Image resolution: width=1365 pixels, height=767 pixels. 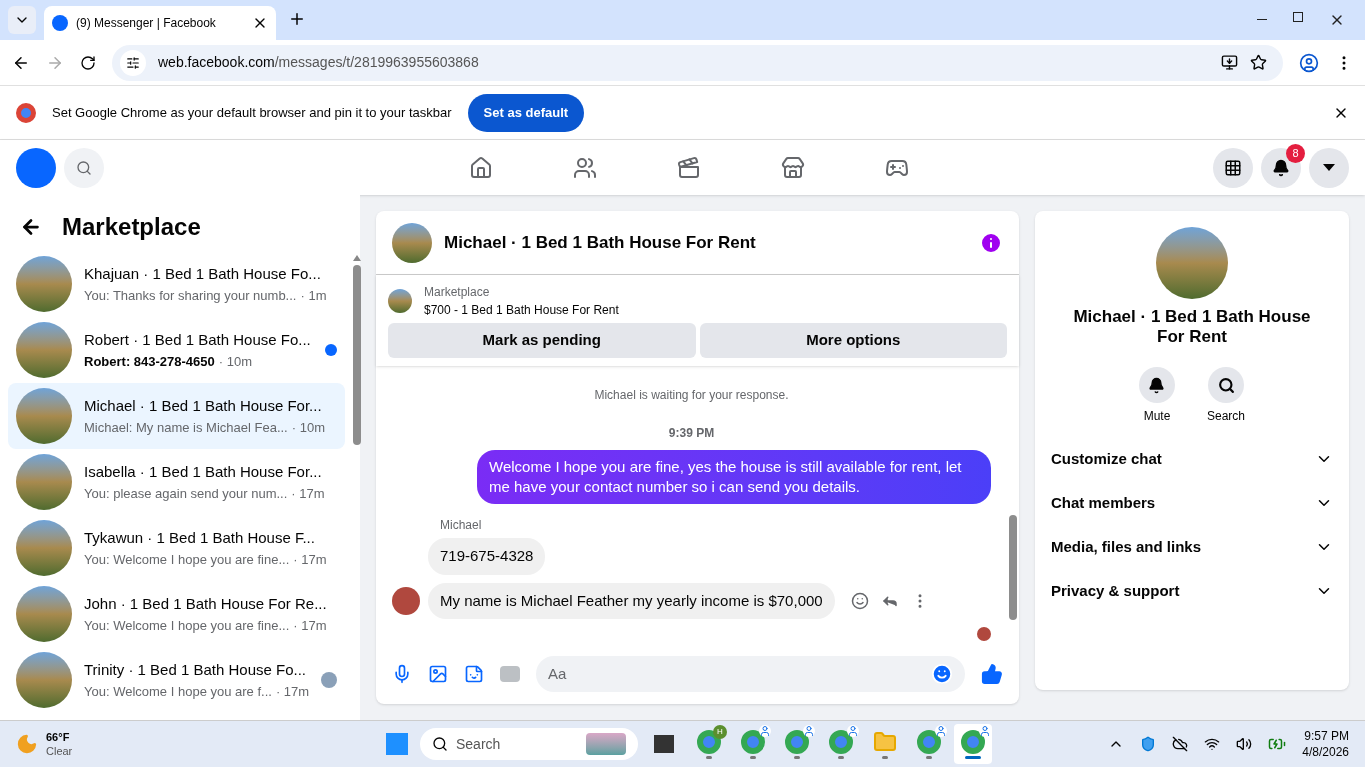 What do you see at coordinates (474, 674) in the screenshot?
I see `sticker-icon` at bounding box center [474, 674].